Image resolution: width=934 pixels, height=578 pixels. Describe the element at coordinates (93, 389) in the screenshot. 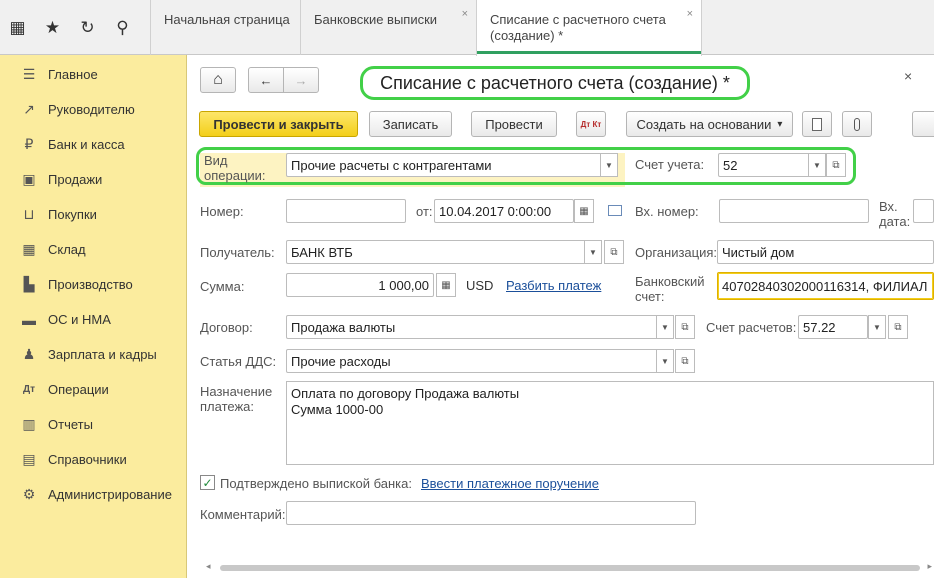

I see `sidebar-item-operations: Дт Операции` at that location.